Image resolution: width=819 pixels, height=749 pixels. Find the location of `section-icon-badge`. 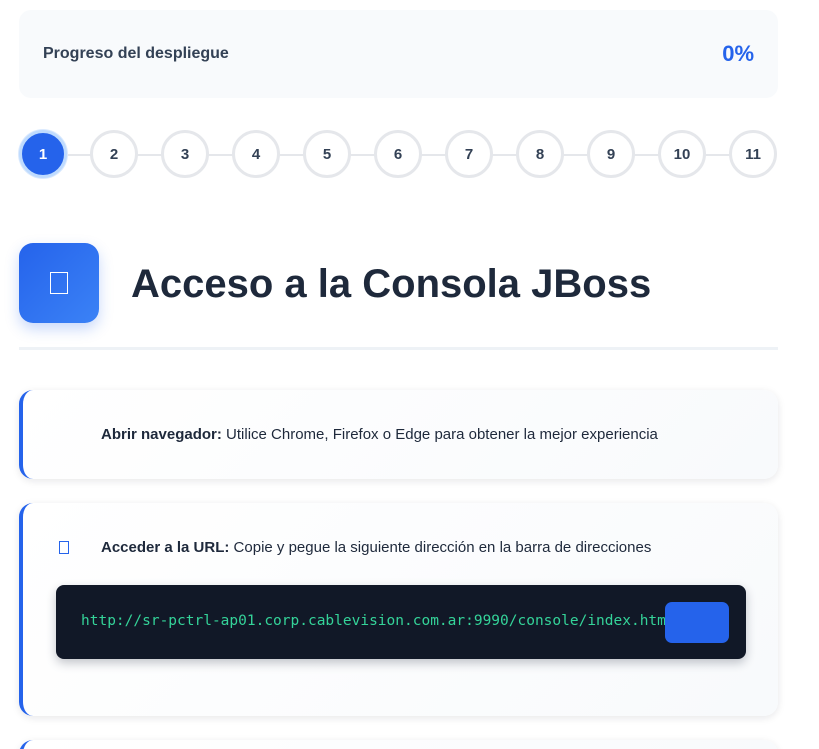

section-icon-badge is located at coordinates (59, 283).